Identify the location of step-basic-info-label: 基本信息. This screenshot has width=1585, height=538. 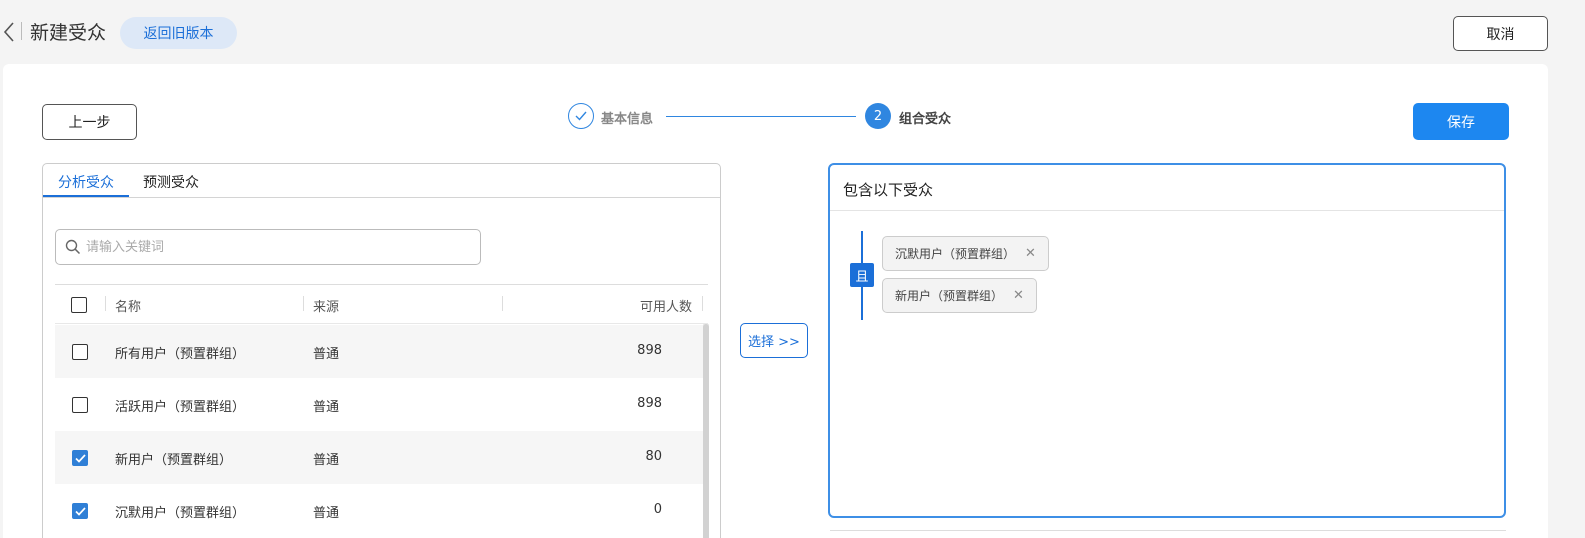
(627, 119).